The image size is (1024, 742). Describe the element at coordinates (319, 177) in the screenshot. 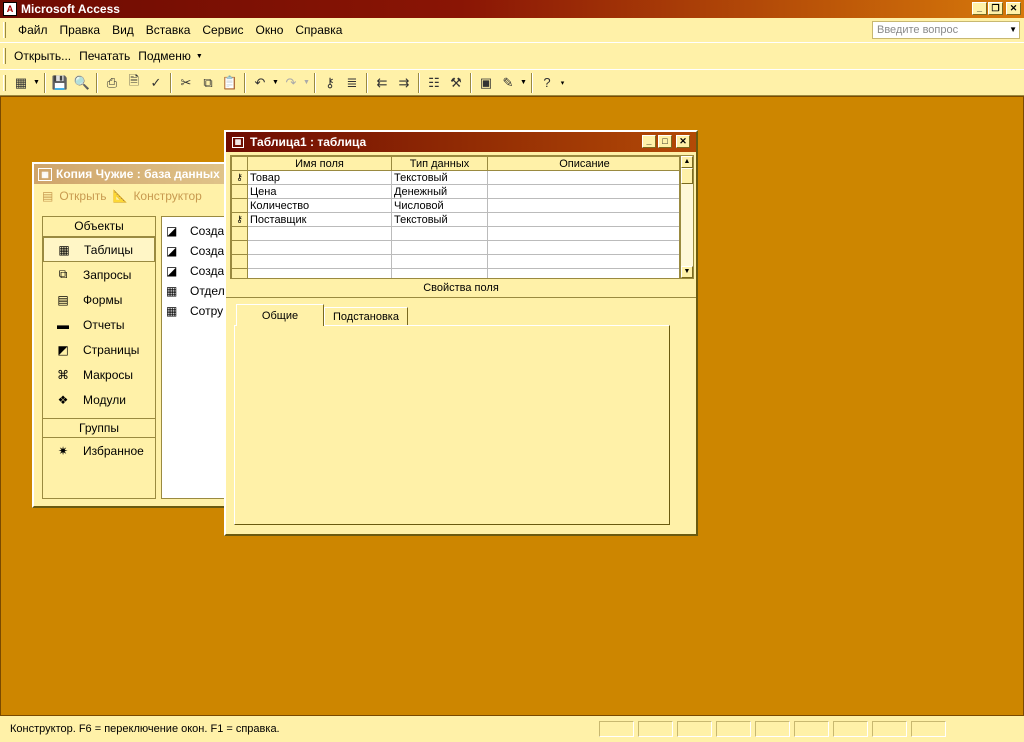

I see `field-name-cell: Товар` at that location.